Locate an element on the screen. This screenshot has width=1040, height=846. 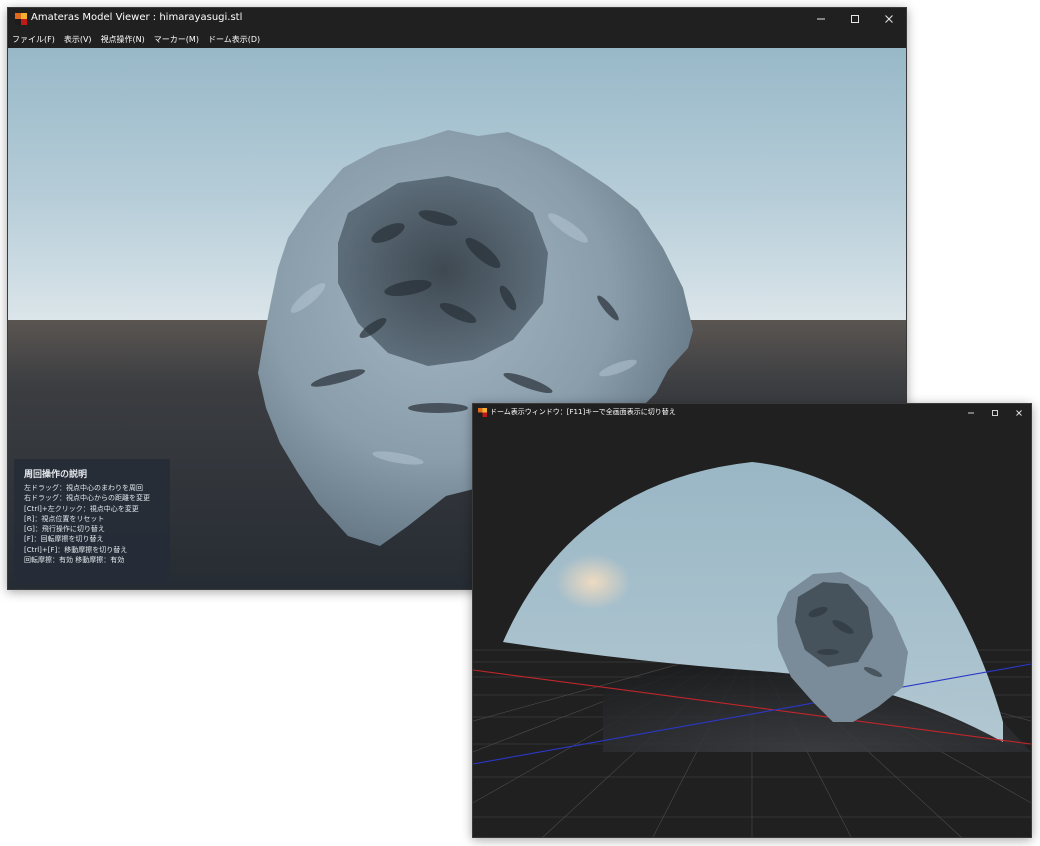
help-line: [F]：回転摩擦を切り替え is located at coordinates (64, 539).